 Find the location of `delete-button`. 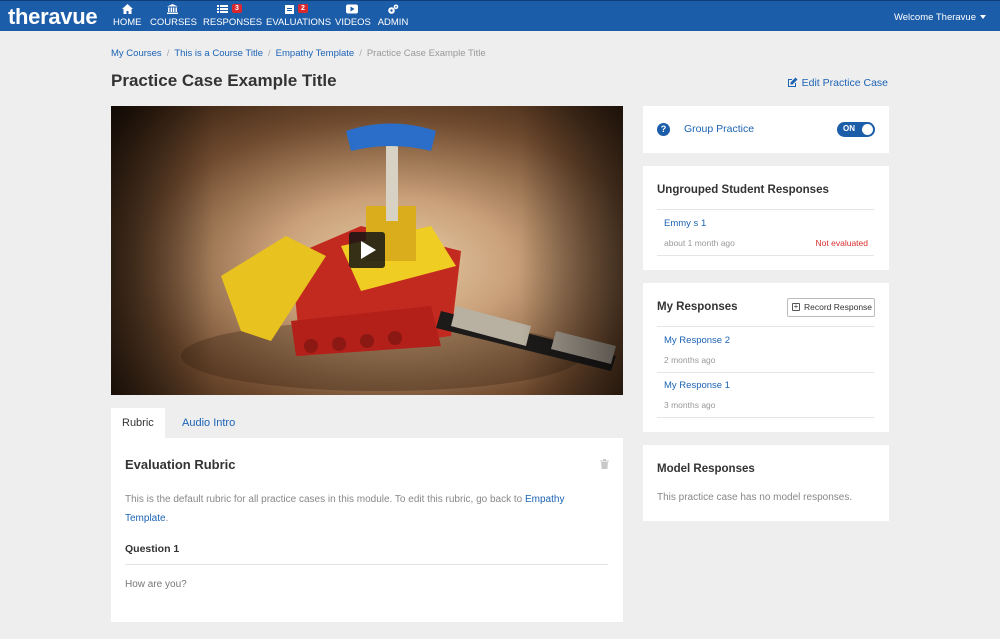

delete-button is located at coordinates (604, 465).